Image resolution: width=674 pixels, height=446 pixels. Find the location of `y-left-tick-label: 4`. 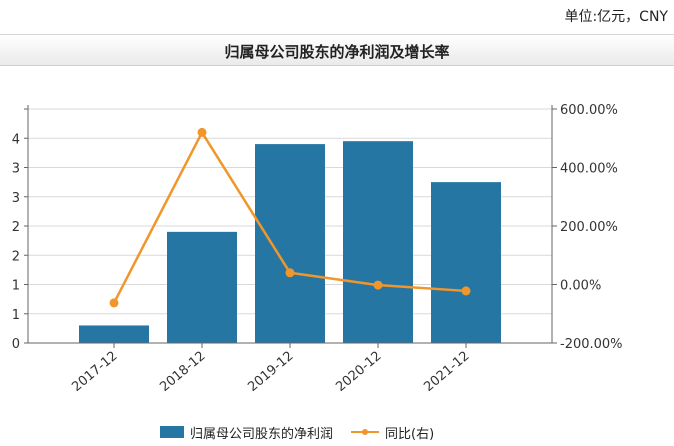

y-left-tick-label: 4 is located at coordinates (16, 139).